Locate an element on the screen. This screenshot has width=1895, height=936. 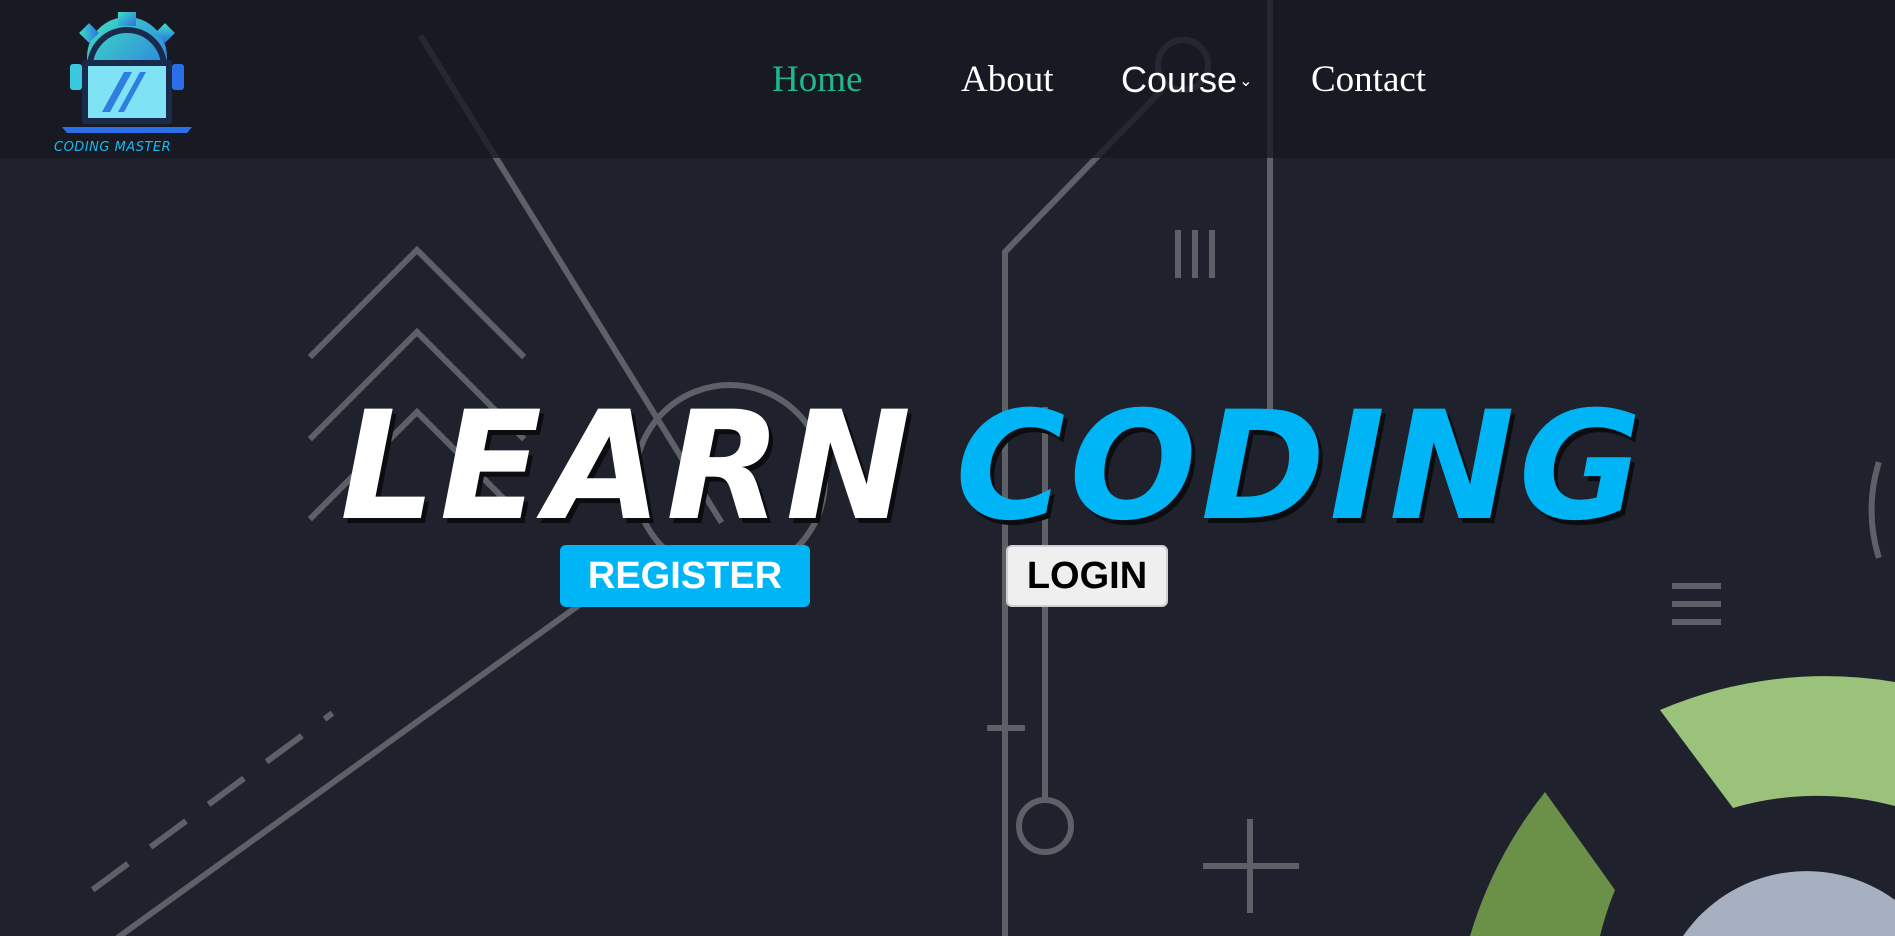
hero-title-word-coding: CODING is located at coordinates (1300, 467).